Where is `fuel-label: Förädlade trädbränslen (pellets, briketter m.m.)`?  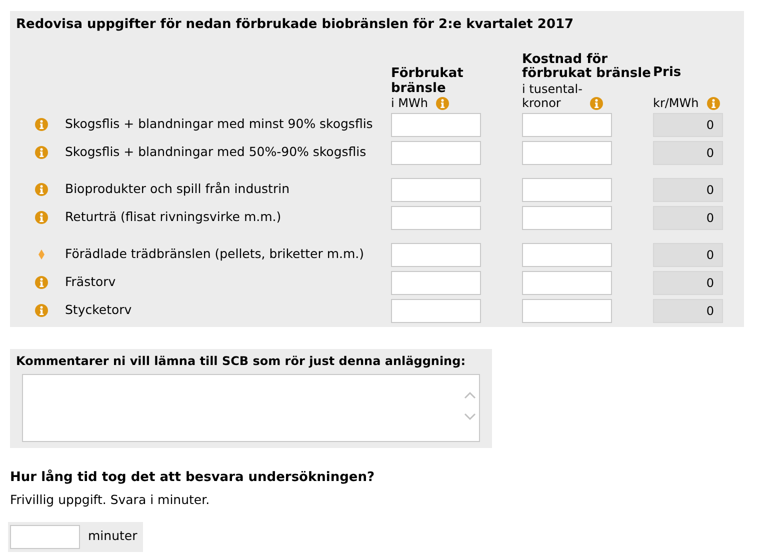
fuel-label: Förädlade trädbränslen (pellets, briketter m.m.) is located at coordinates (214, 254).